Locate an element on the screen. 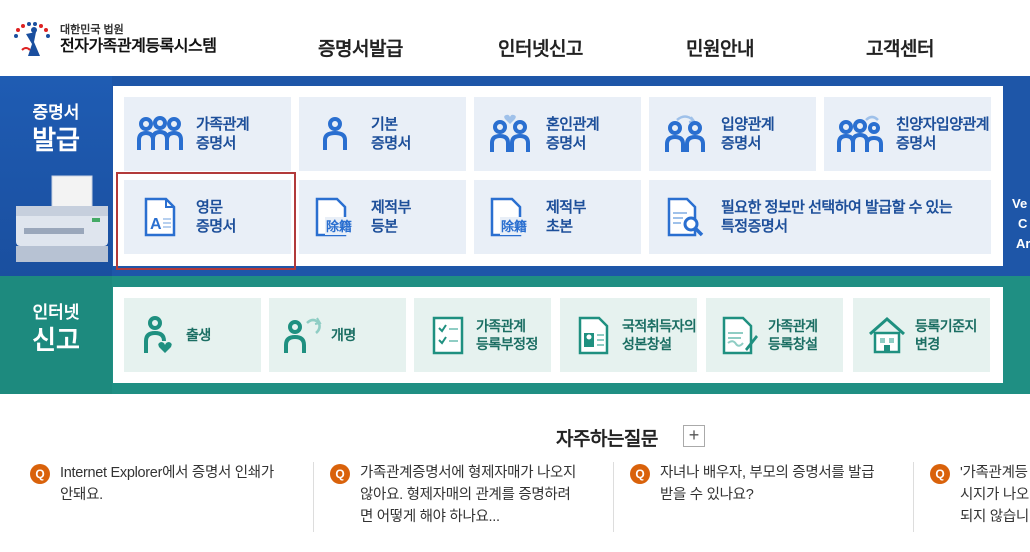 Image resolution: width=1030 pixels, height=552 pixels. family-icon is located at coordinates (160, 134).